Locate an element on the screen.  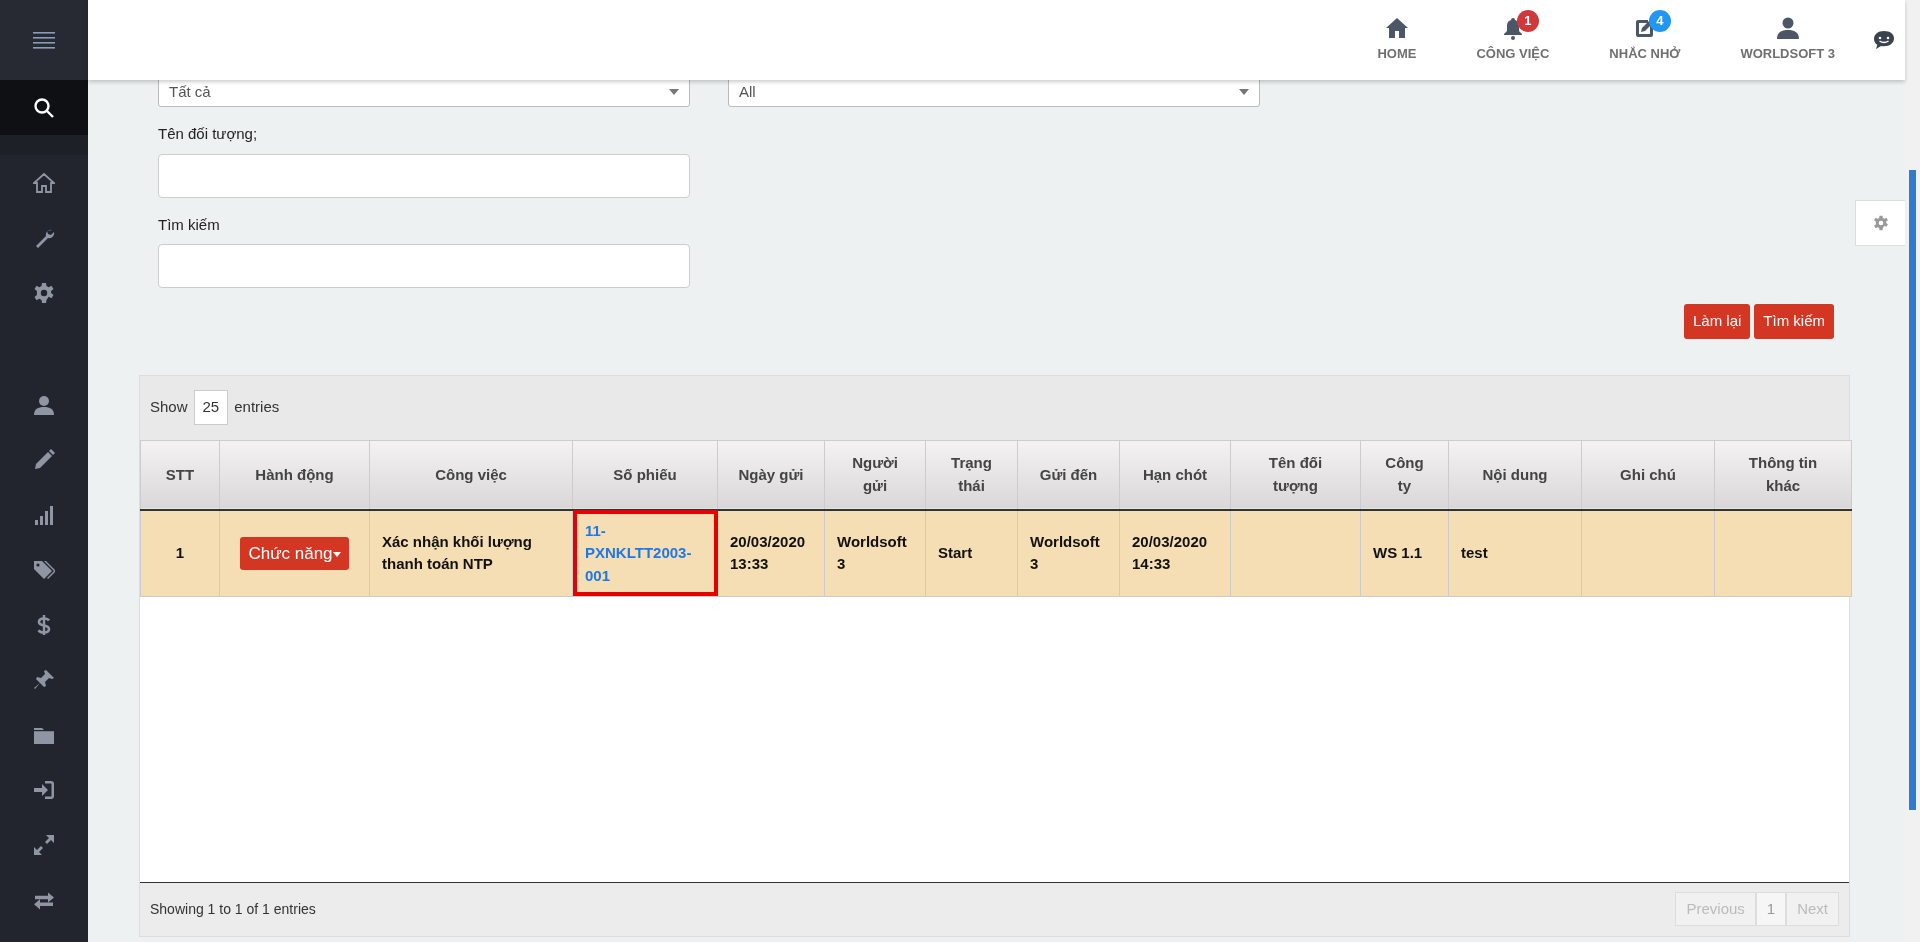
field-label: Tìm kiếm is located at coordinates (189, 224).